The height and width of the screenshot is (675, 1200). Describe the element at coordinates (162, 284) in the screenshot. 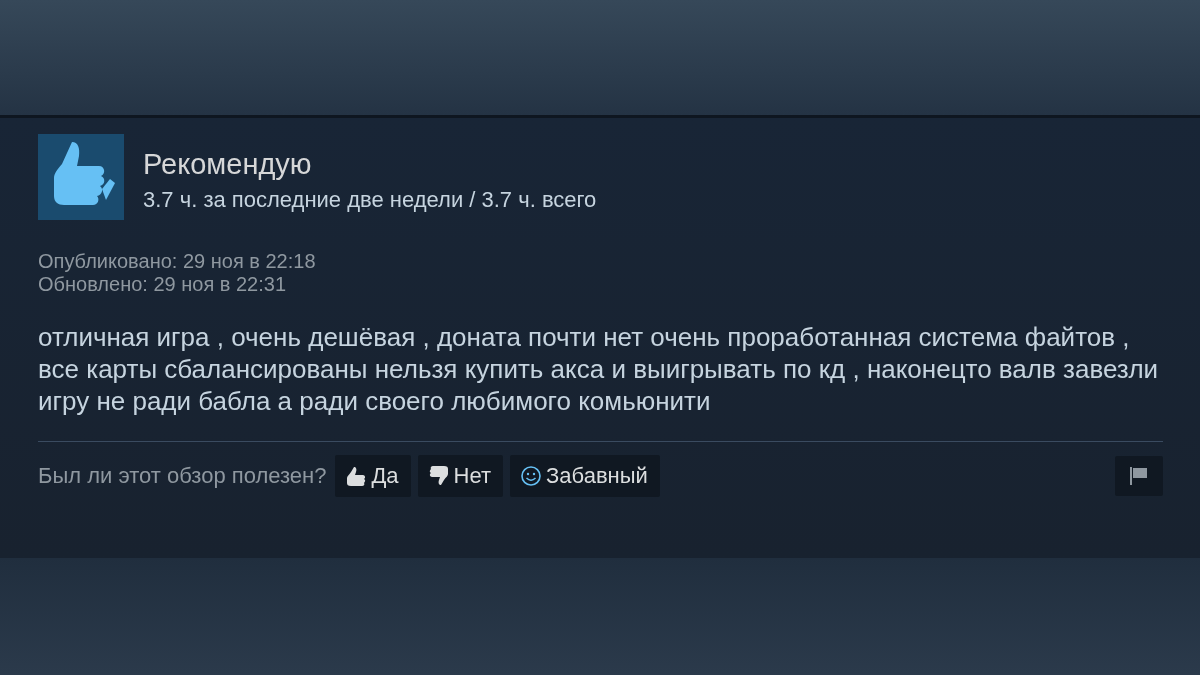

I see `updated-date: Обновлено: 29 ноя в 22:31` at that location.